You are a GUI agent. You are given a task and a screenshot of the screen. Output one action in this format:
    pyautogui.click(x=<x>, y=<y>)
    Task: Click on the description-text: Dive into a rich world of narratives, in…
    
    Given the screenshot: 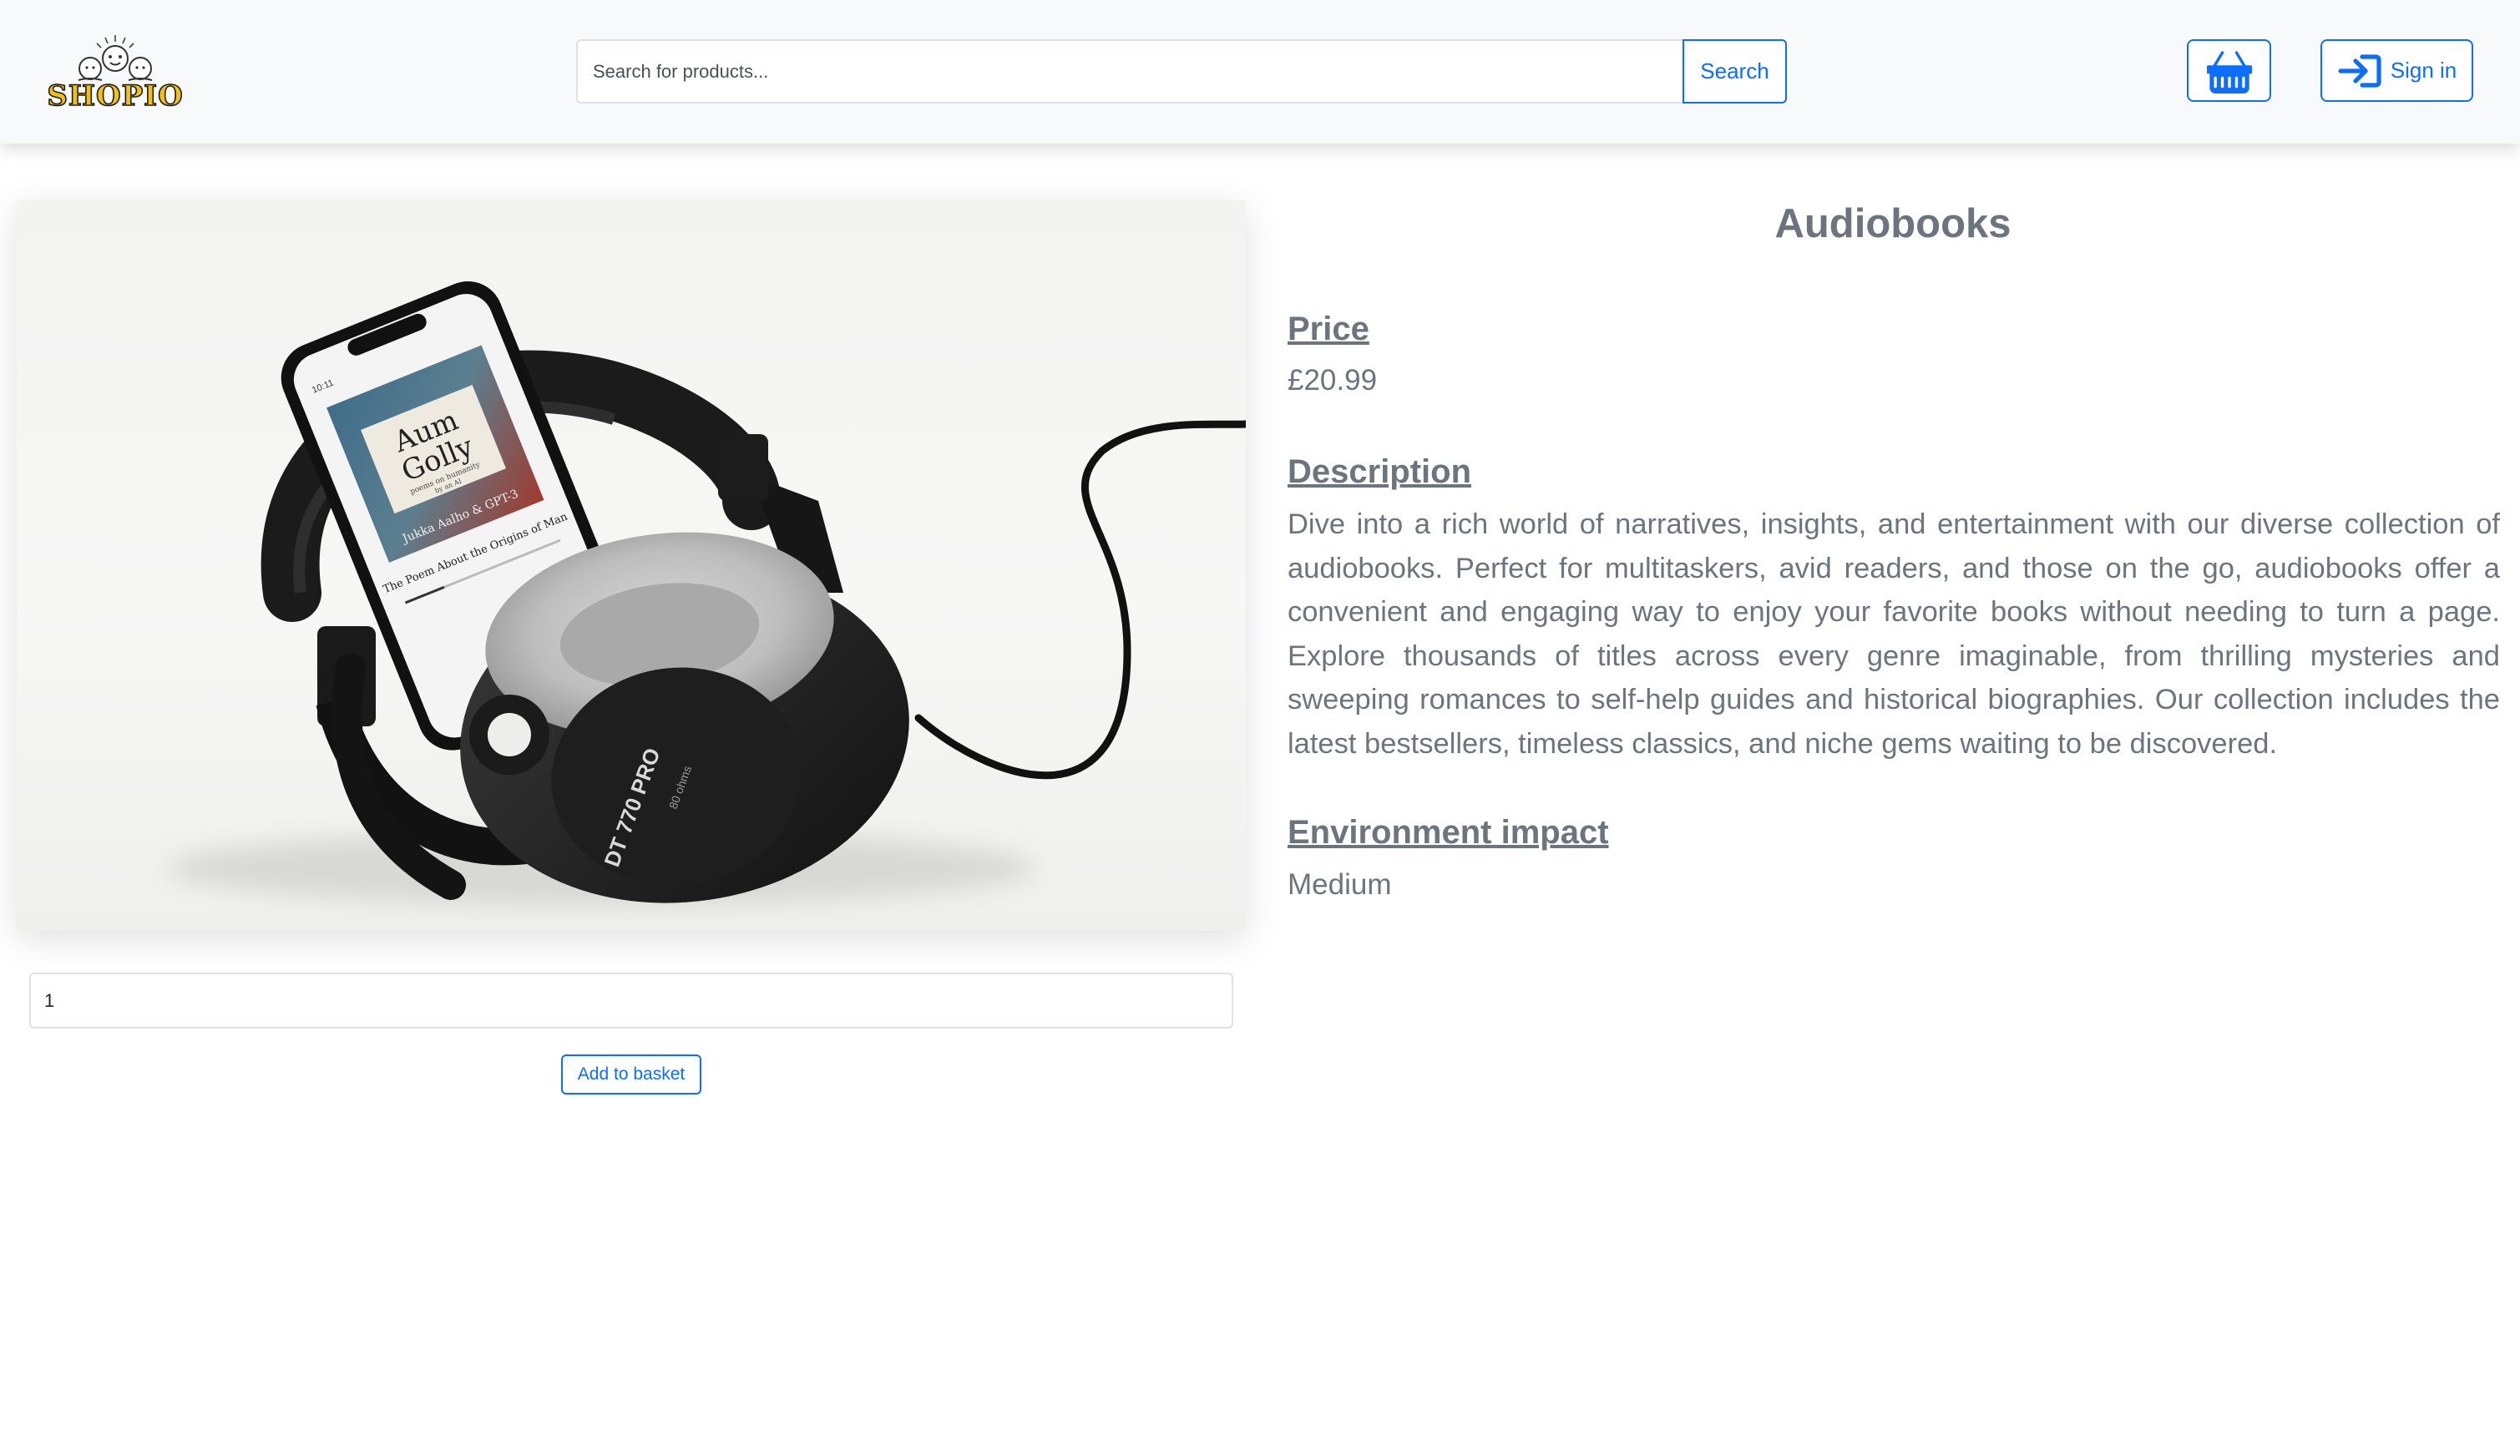 What is the action you would take?
    pyautogui.click(x=1894, y=634)
    